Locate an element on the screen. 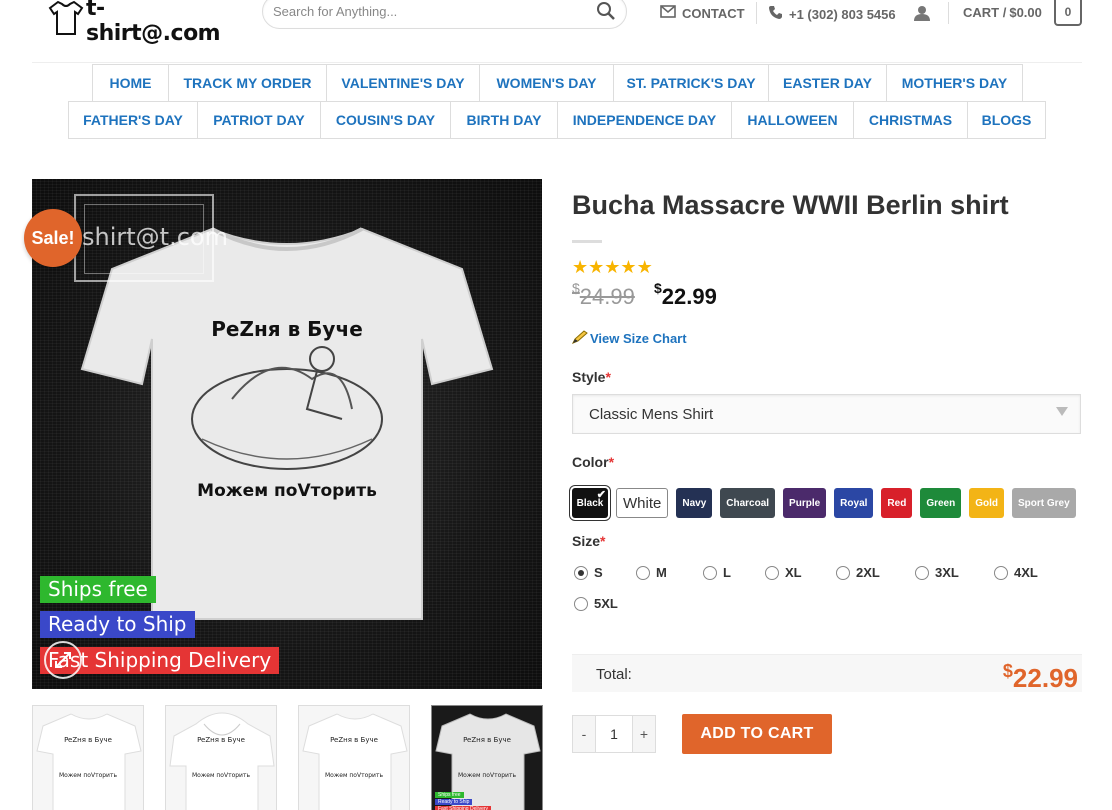 This screenshot has height=810, width=1112. quantity-input is located at coordinates (614, 734).